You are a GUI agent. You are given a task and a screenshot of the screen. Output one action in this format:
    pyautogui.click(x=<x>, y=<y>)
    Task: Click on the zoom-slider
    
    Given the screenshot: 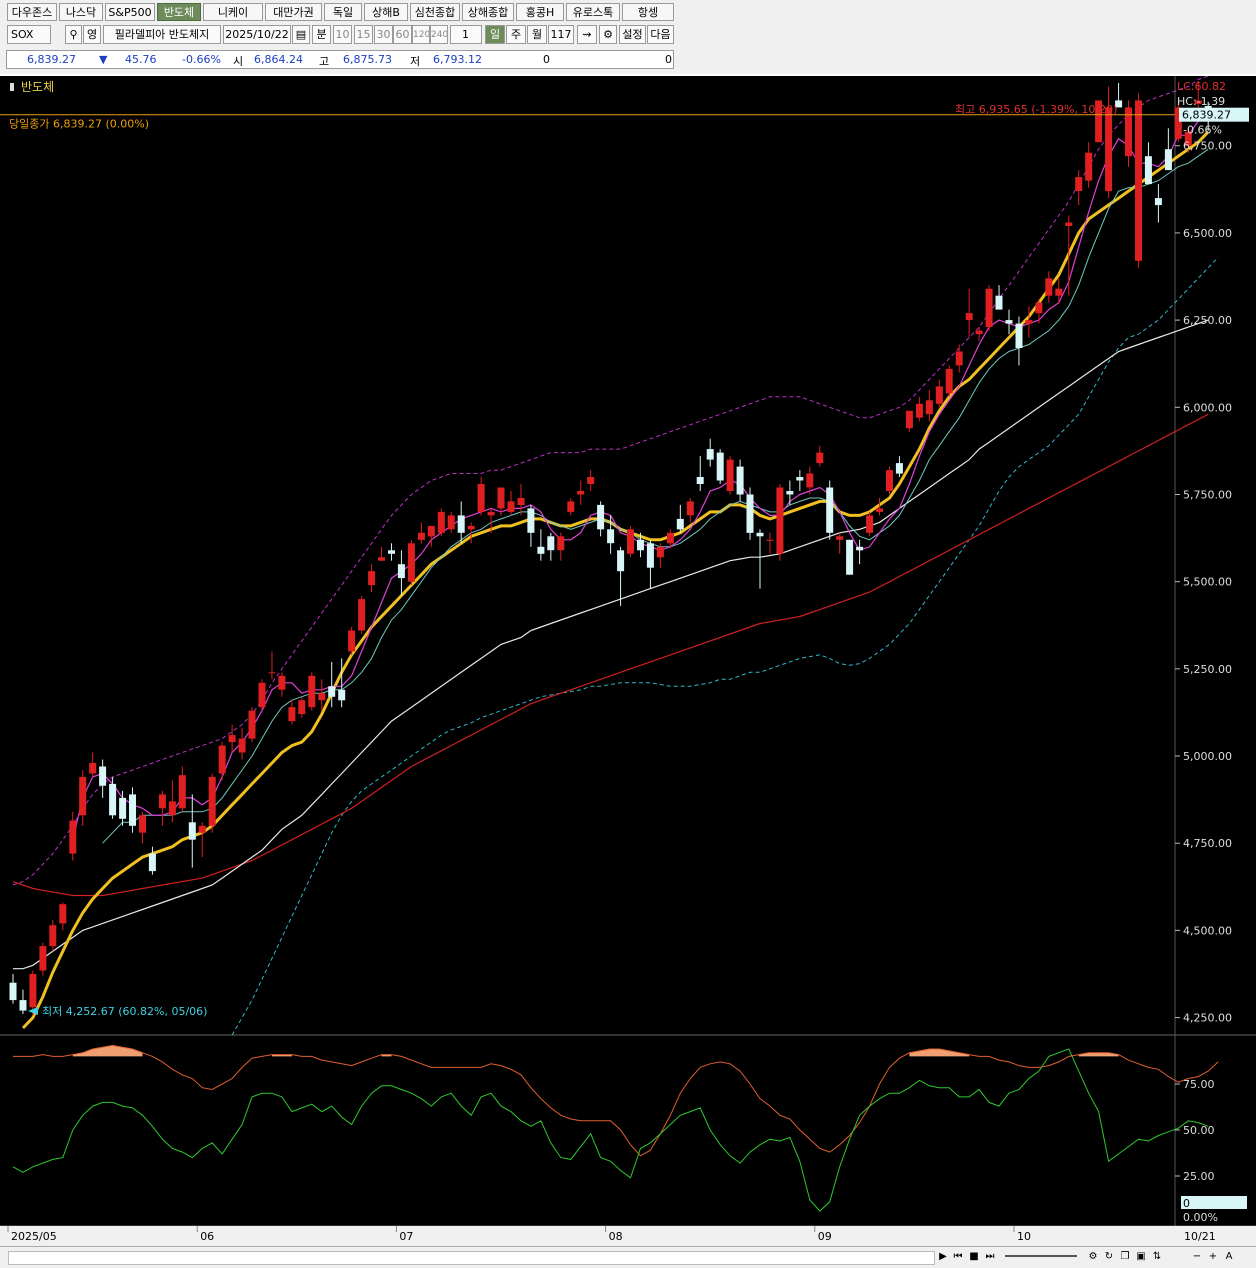 What is the action you would take?
    pyautogui.click(x=1041, y=1256)
    